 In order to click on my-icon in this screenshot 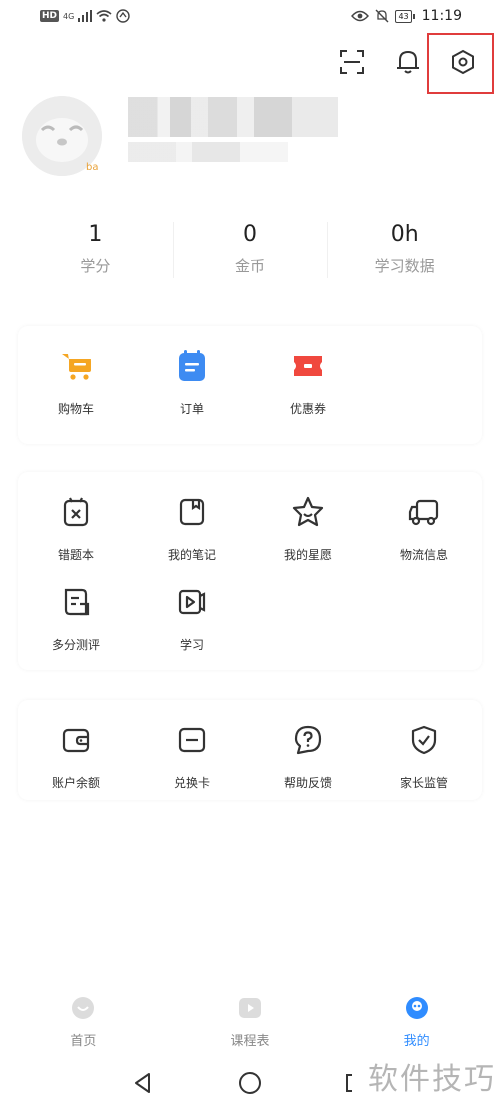, I will do `click(416, 1008)`.